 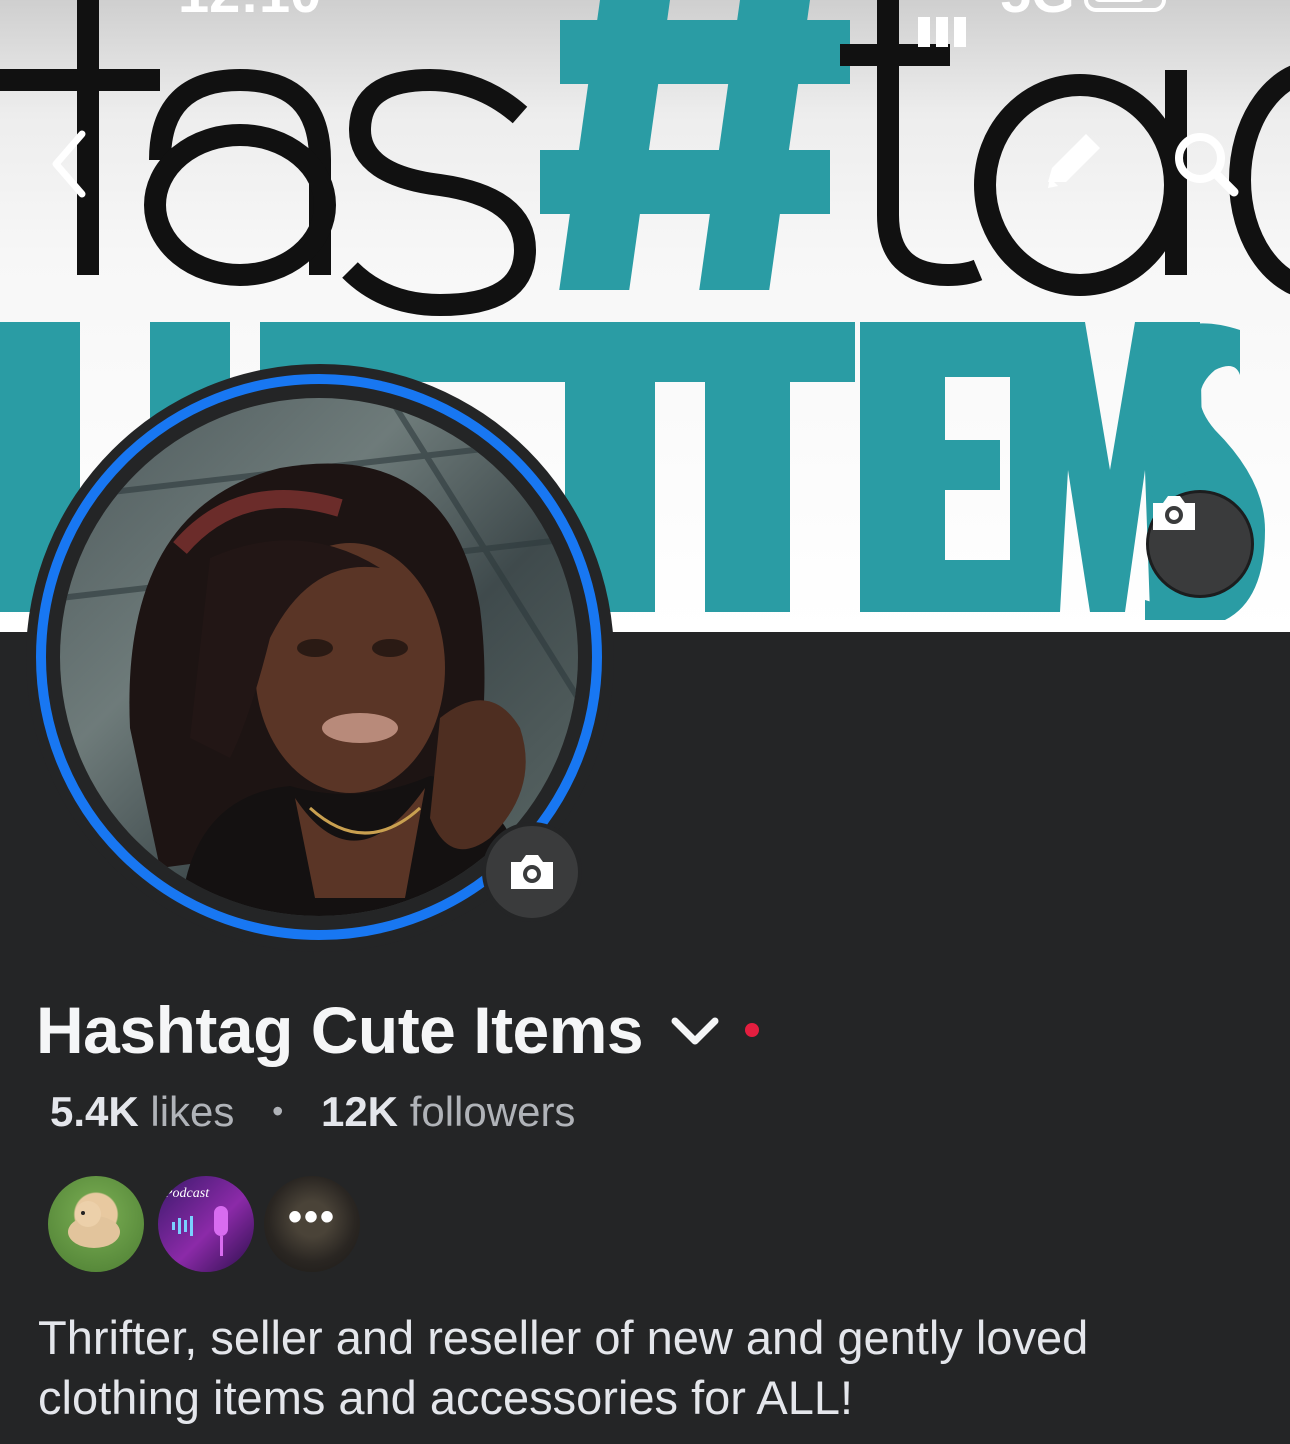 What do you see at coordinates (359, 1111) in the screenshot?
I see `followers-count: 12K` at bounding box center [359, 1111].